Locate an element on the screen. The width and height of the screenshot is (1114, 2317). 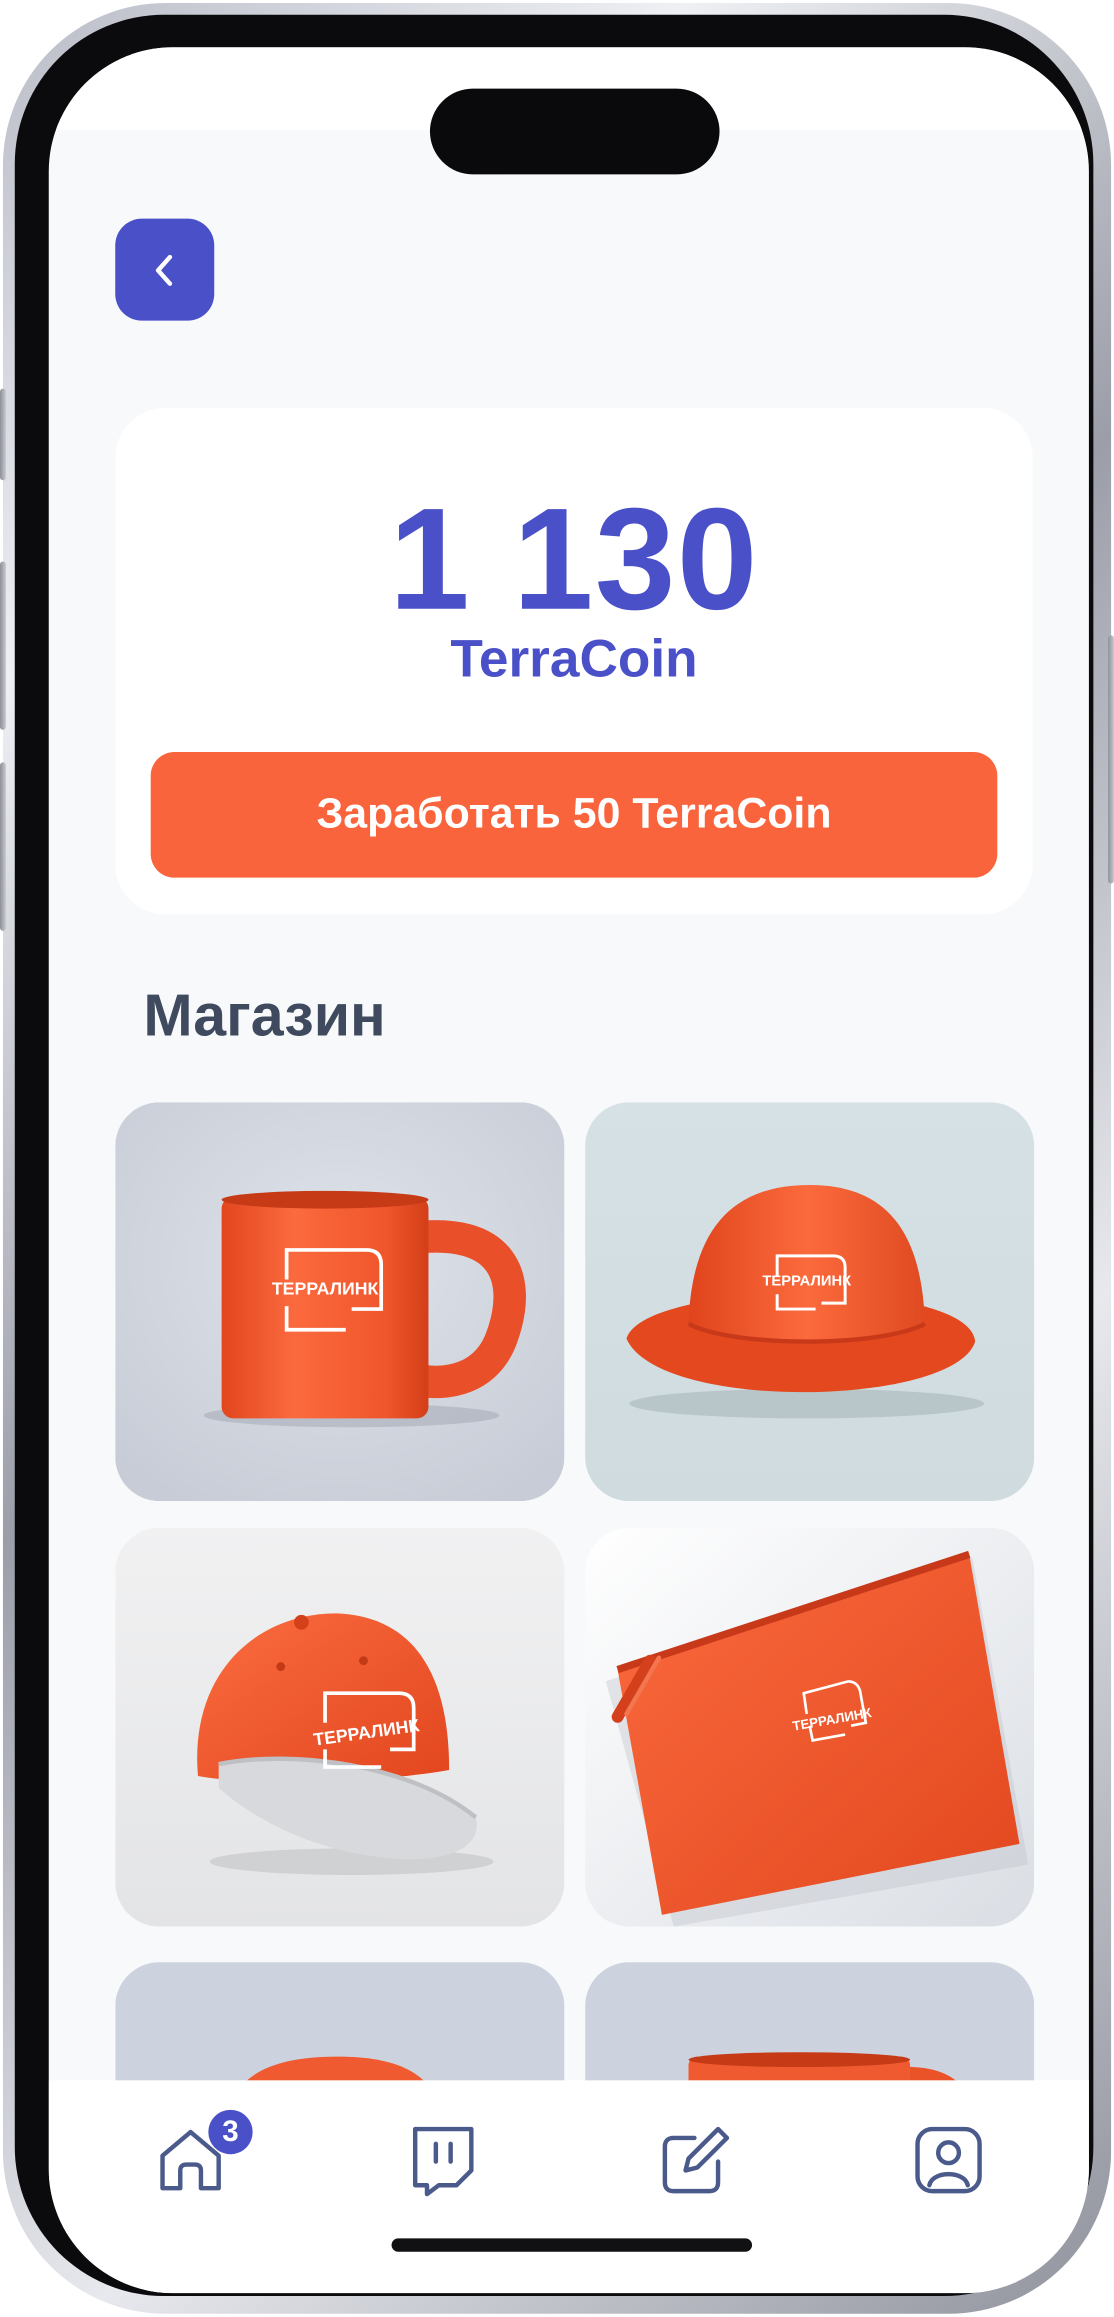
tab-chat is located at coordinates (443, 2160).